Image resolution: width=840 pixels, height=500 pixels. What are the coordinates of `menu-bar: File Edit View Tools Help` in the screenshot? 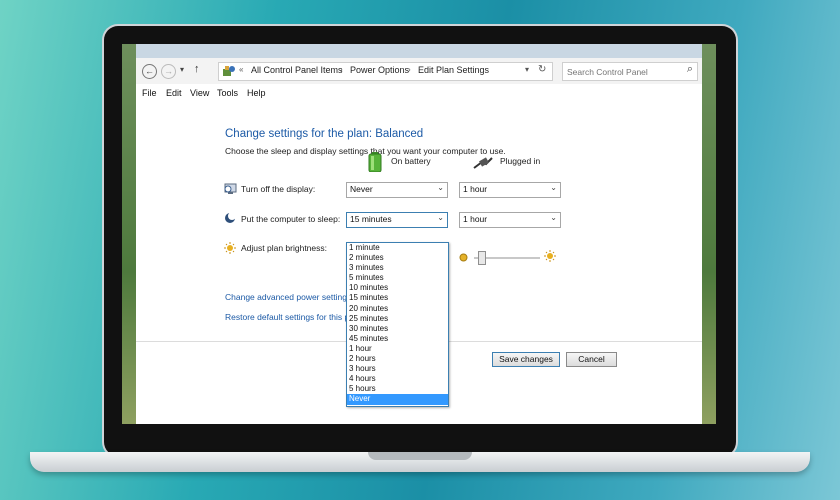 It's located at (419, 93).